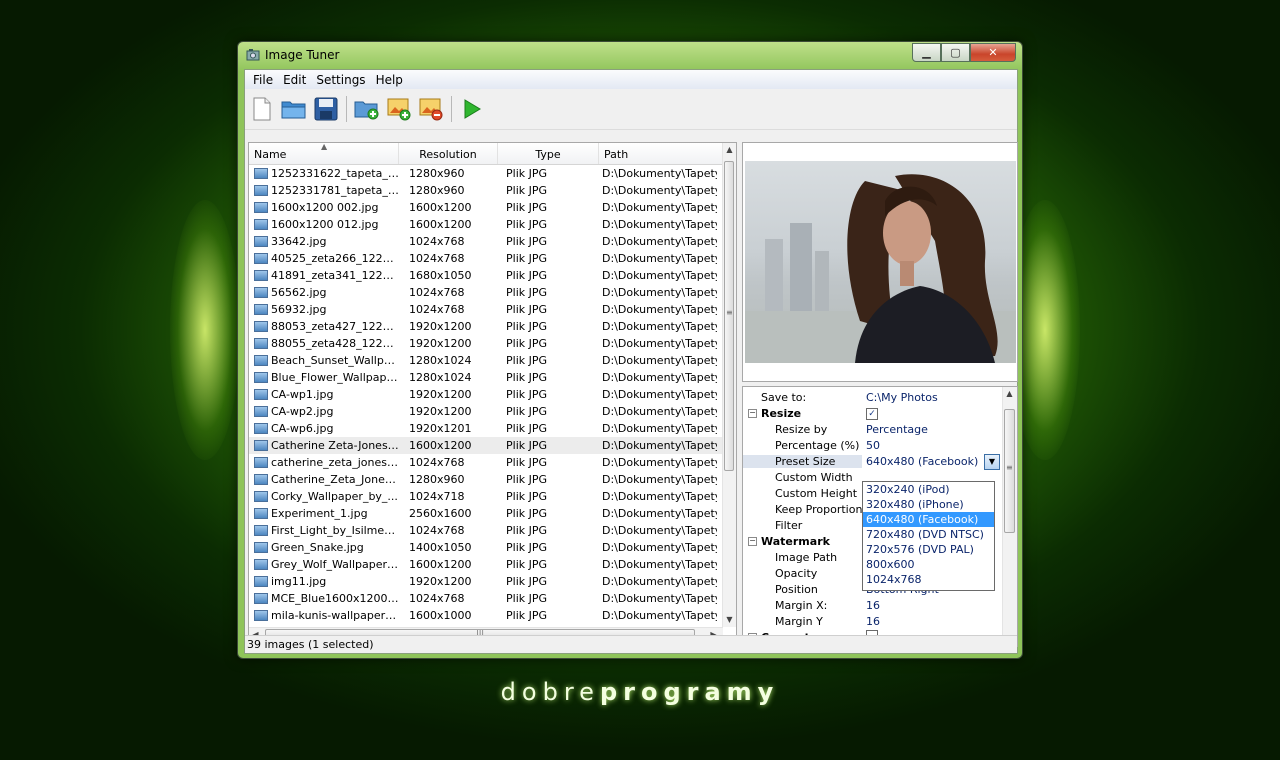 This screenshot has height=760, width=1280. What do you see at coordinates (929, 605) in the screenshot?
I see `margin-x-field: 16` at bounding box center [929, 605].